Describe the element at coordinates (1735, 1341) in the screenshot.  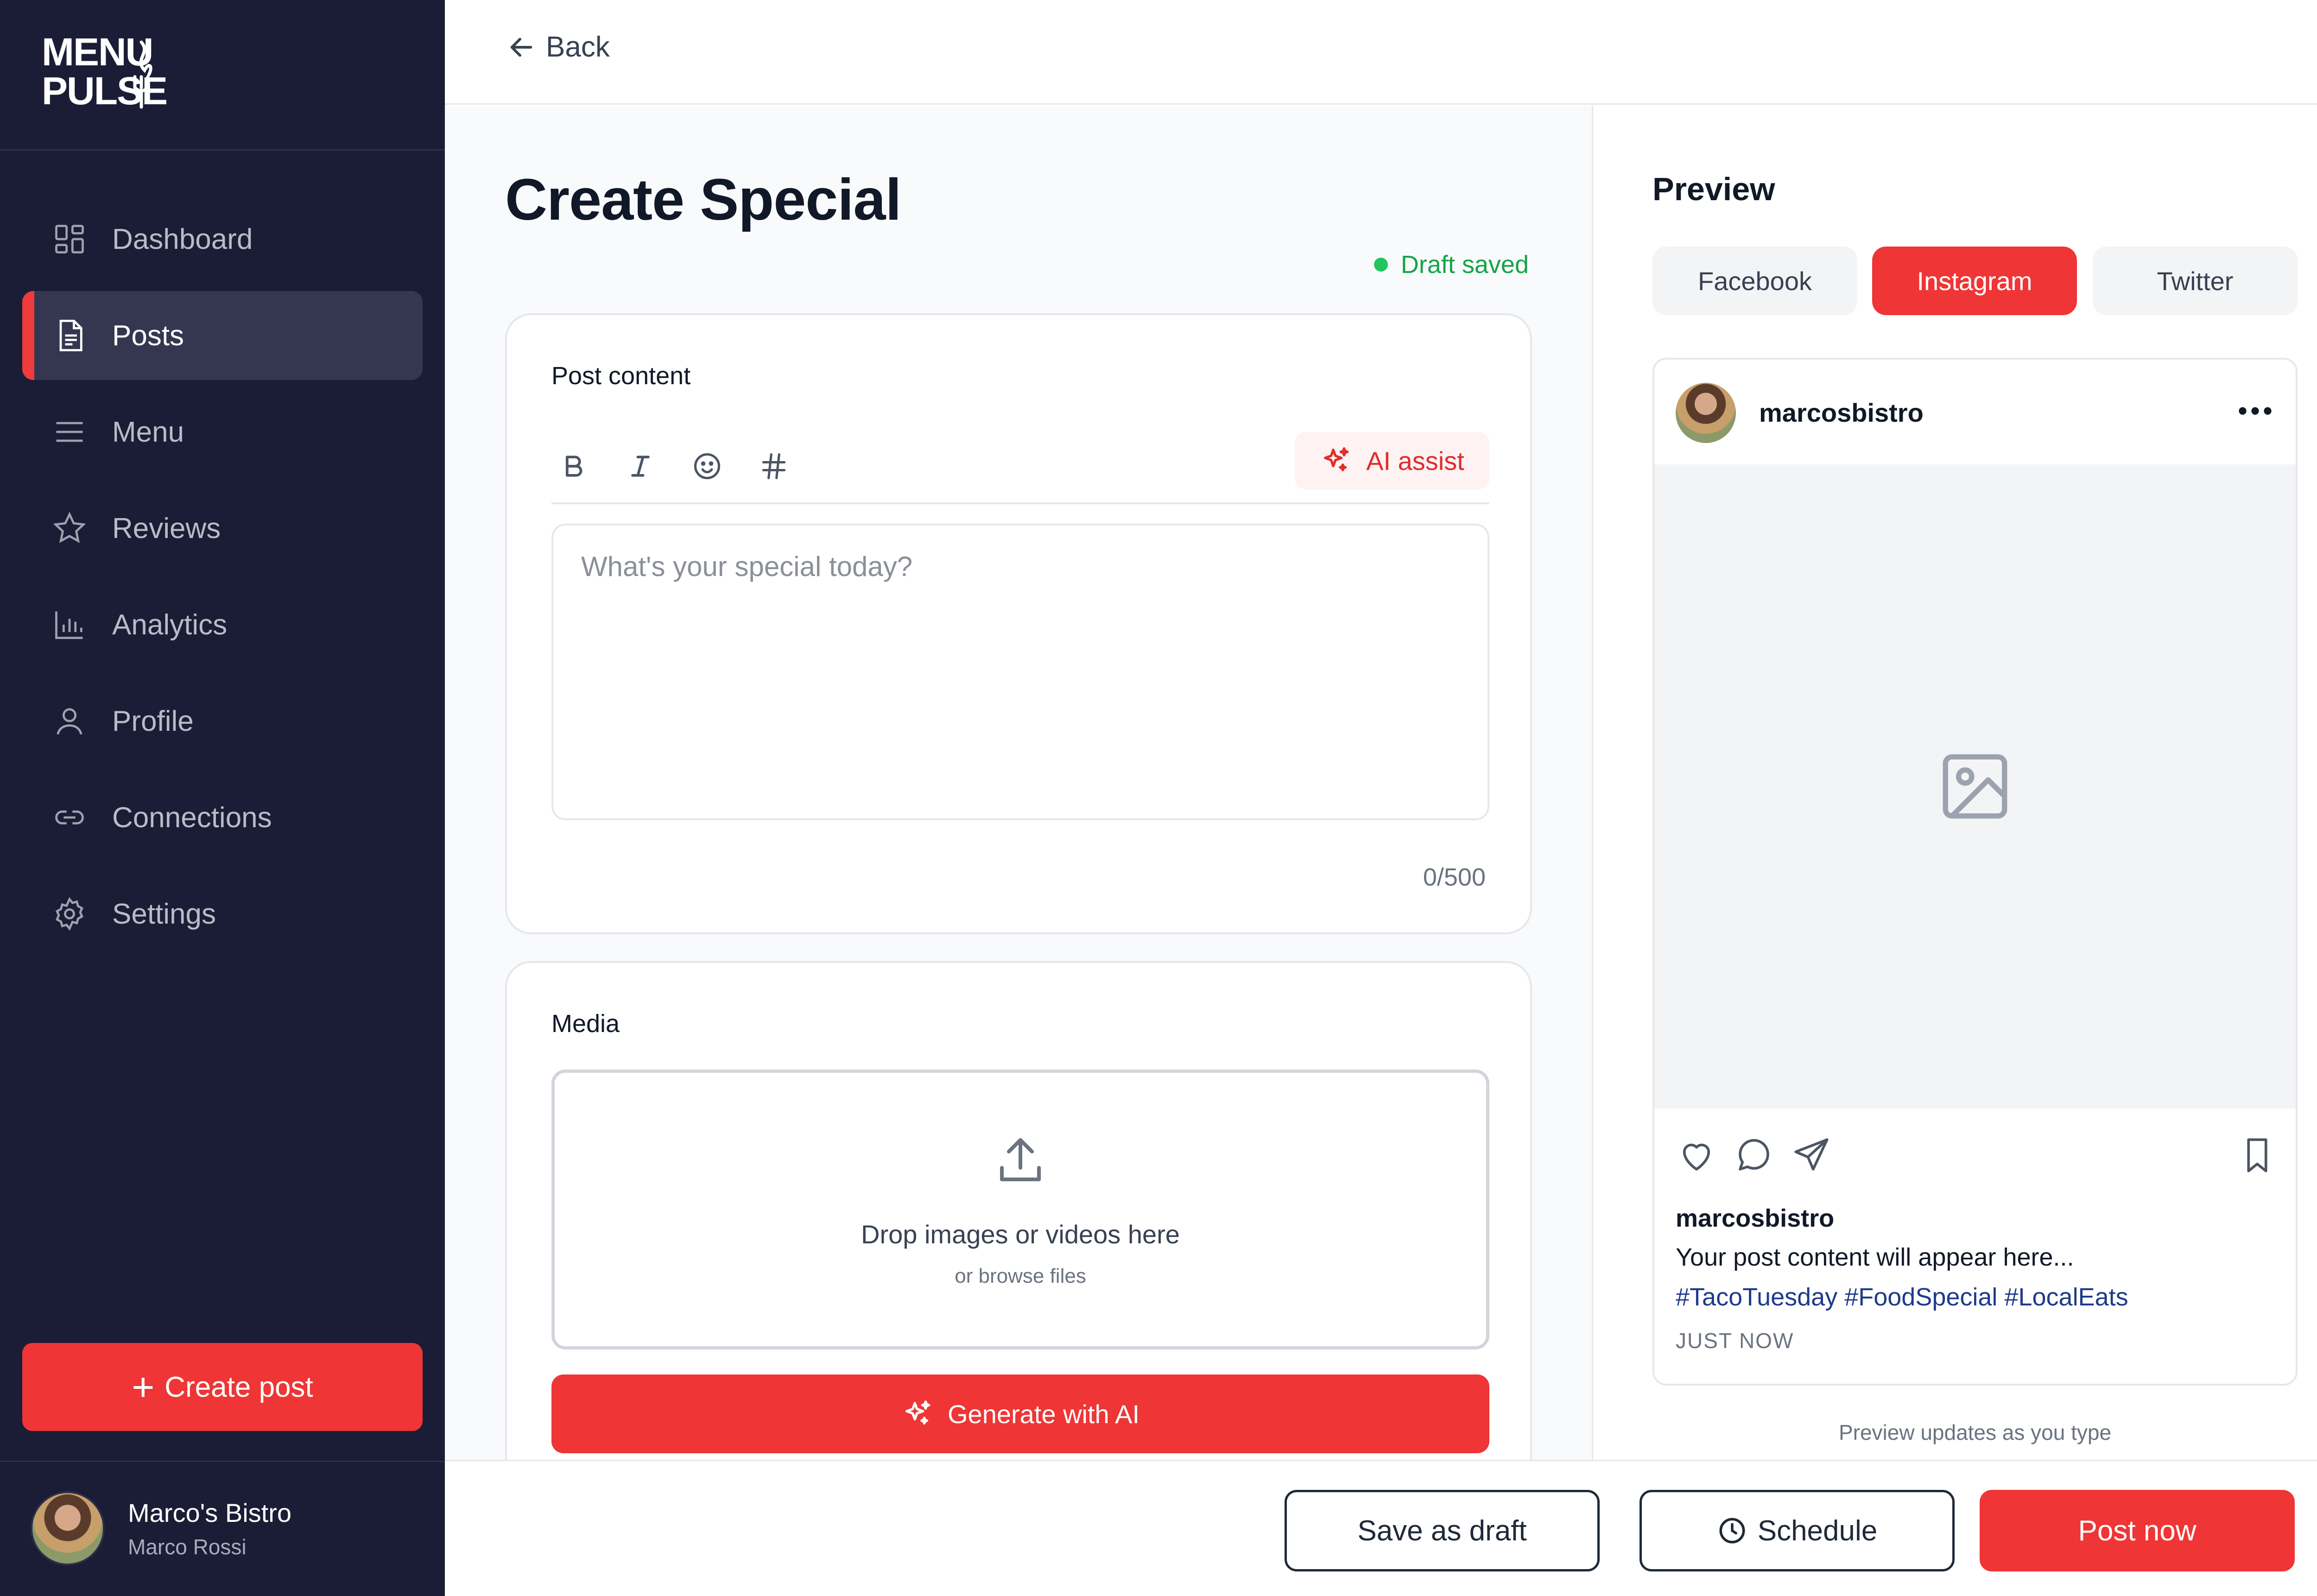
I see `post-timestamp: JUST NOW` at that location.